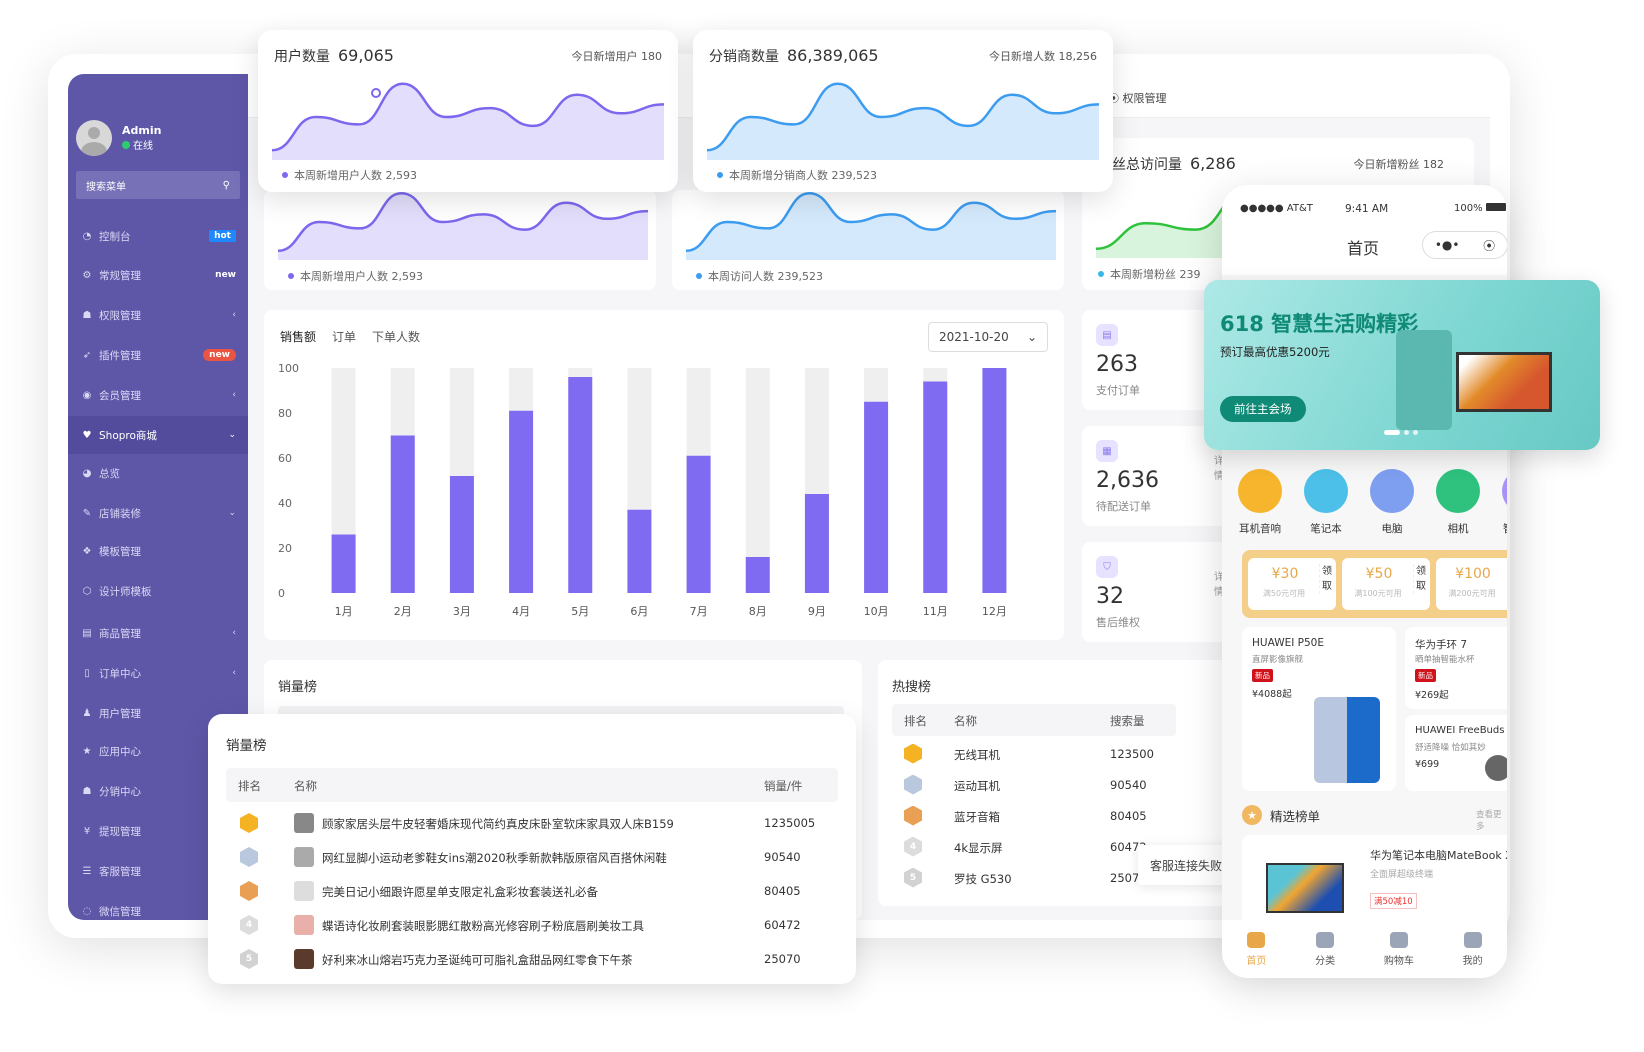 Image resolution: width=1644 pixels, height=1052 pixels. I want to click on tab-cart: 购物车, so click(1398, 949).